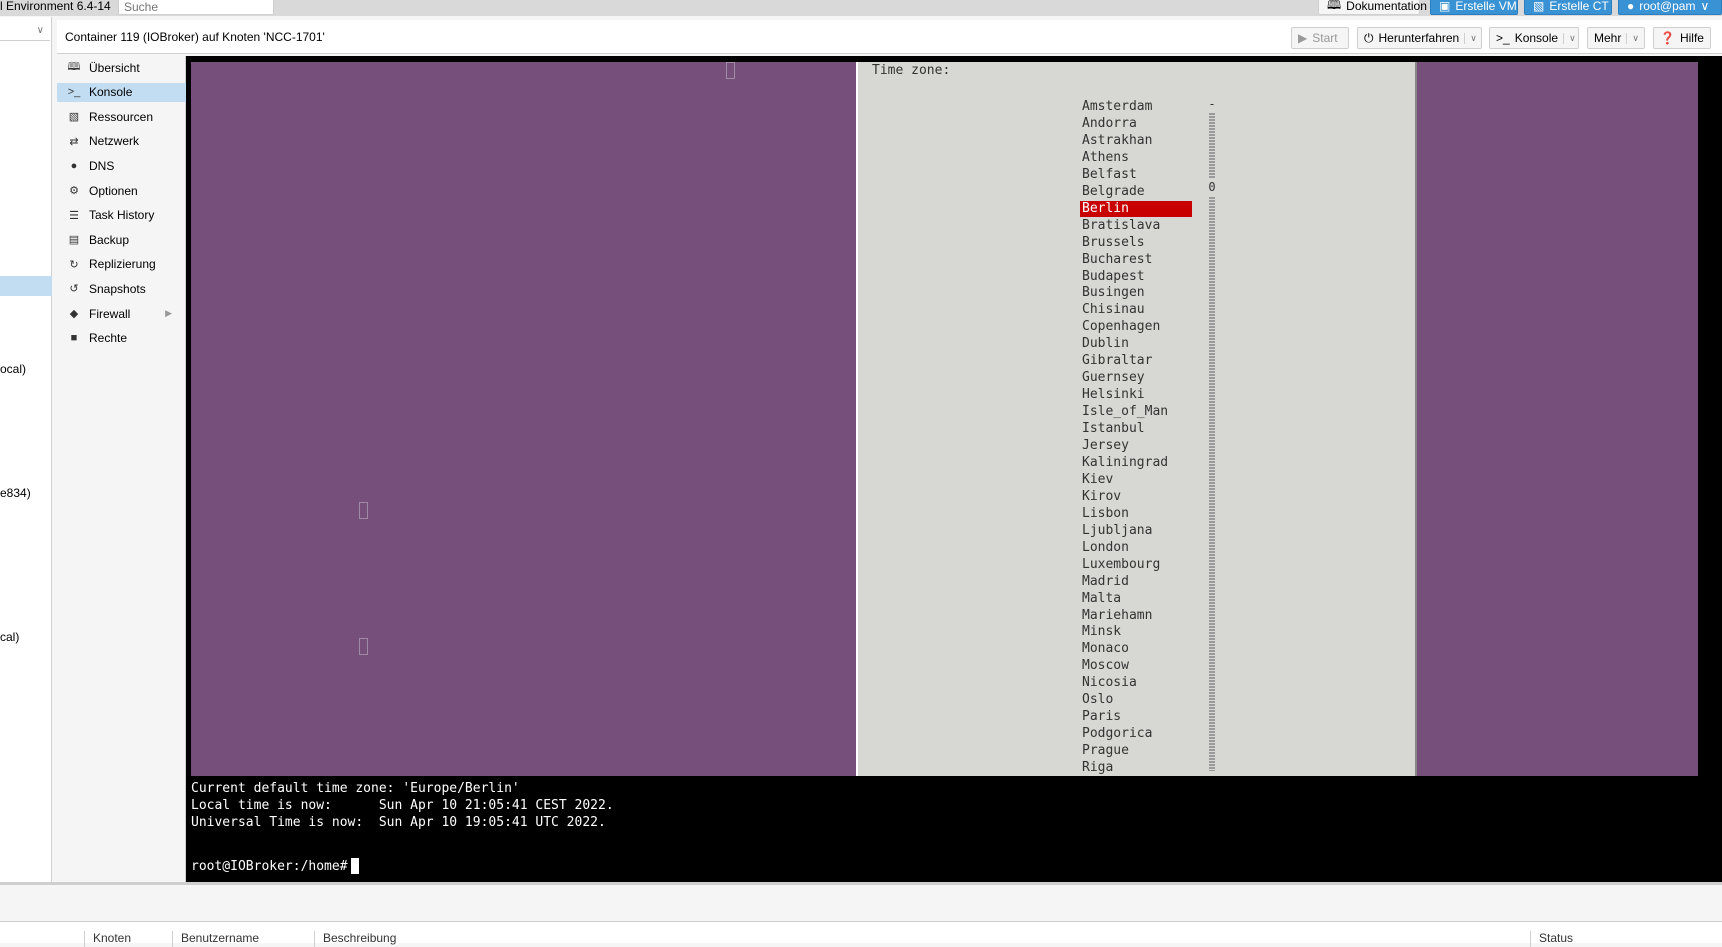  What do you see at coordinates (1109, 123) in the screenshot?
I see `timezone-label: Andorra` at bounding box center [1109, 123].